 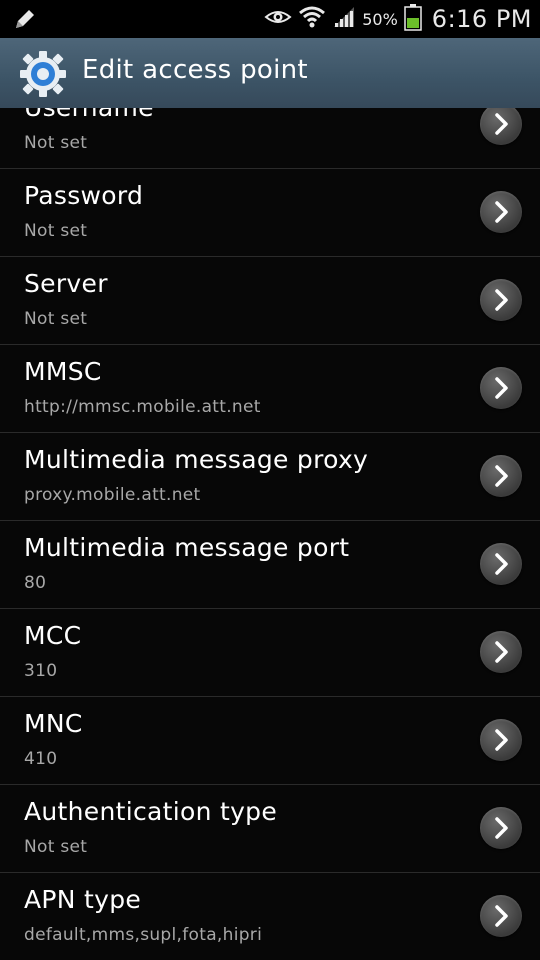 I want to click on item-value: 410, so click(x=41, y=759).